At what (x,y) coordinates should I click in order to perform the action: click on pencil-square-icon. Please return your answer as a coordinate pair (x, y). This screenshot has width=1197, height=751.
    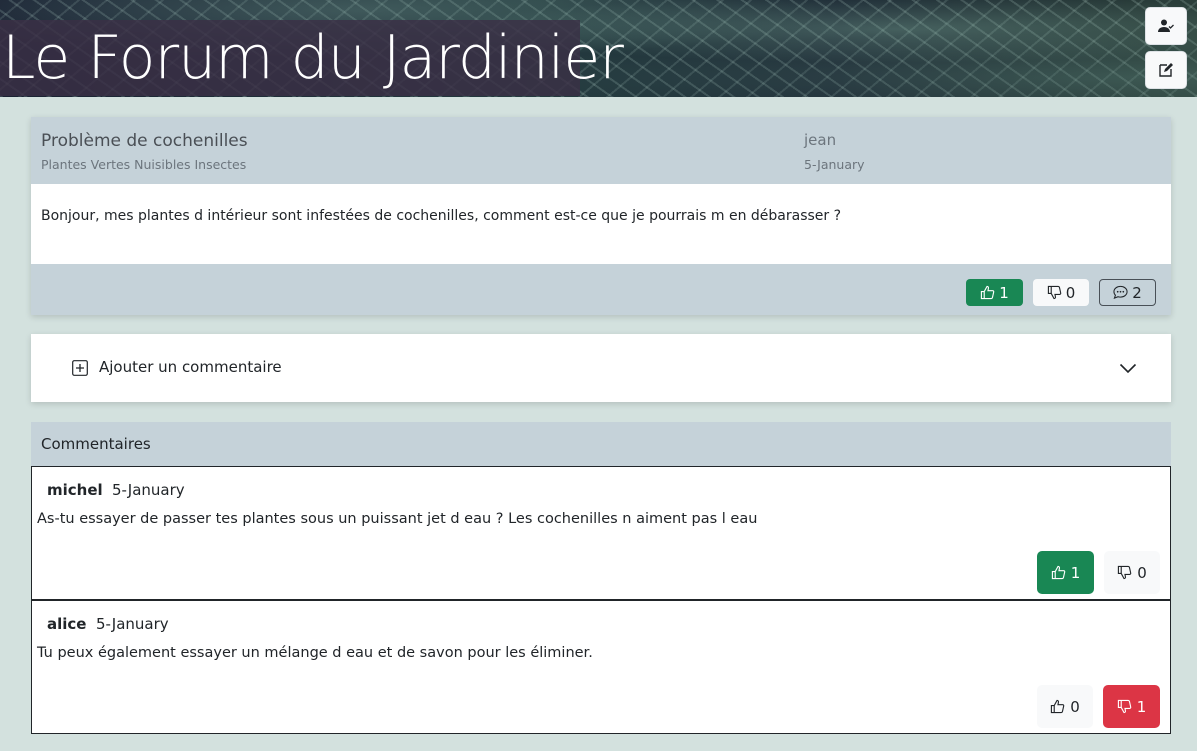
    Looking at the image, I should click on (1166, 70).